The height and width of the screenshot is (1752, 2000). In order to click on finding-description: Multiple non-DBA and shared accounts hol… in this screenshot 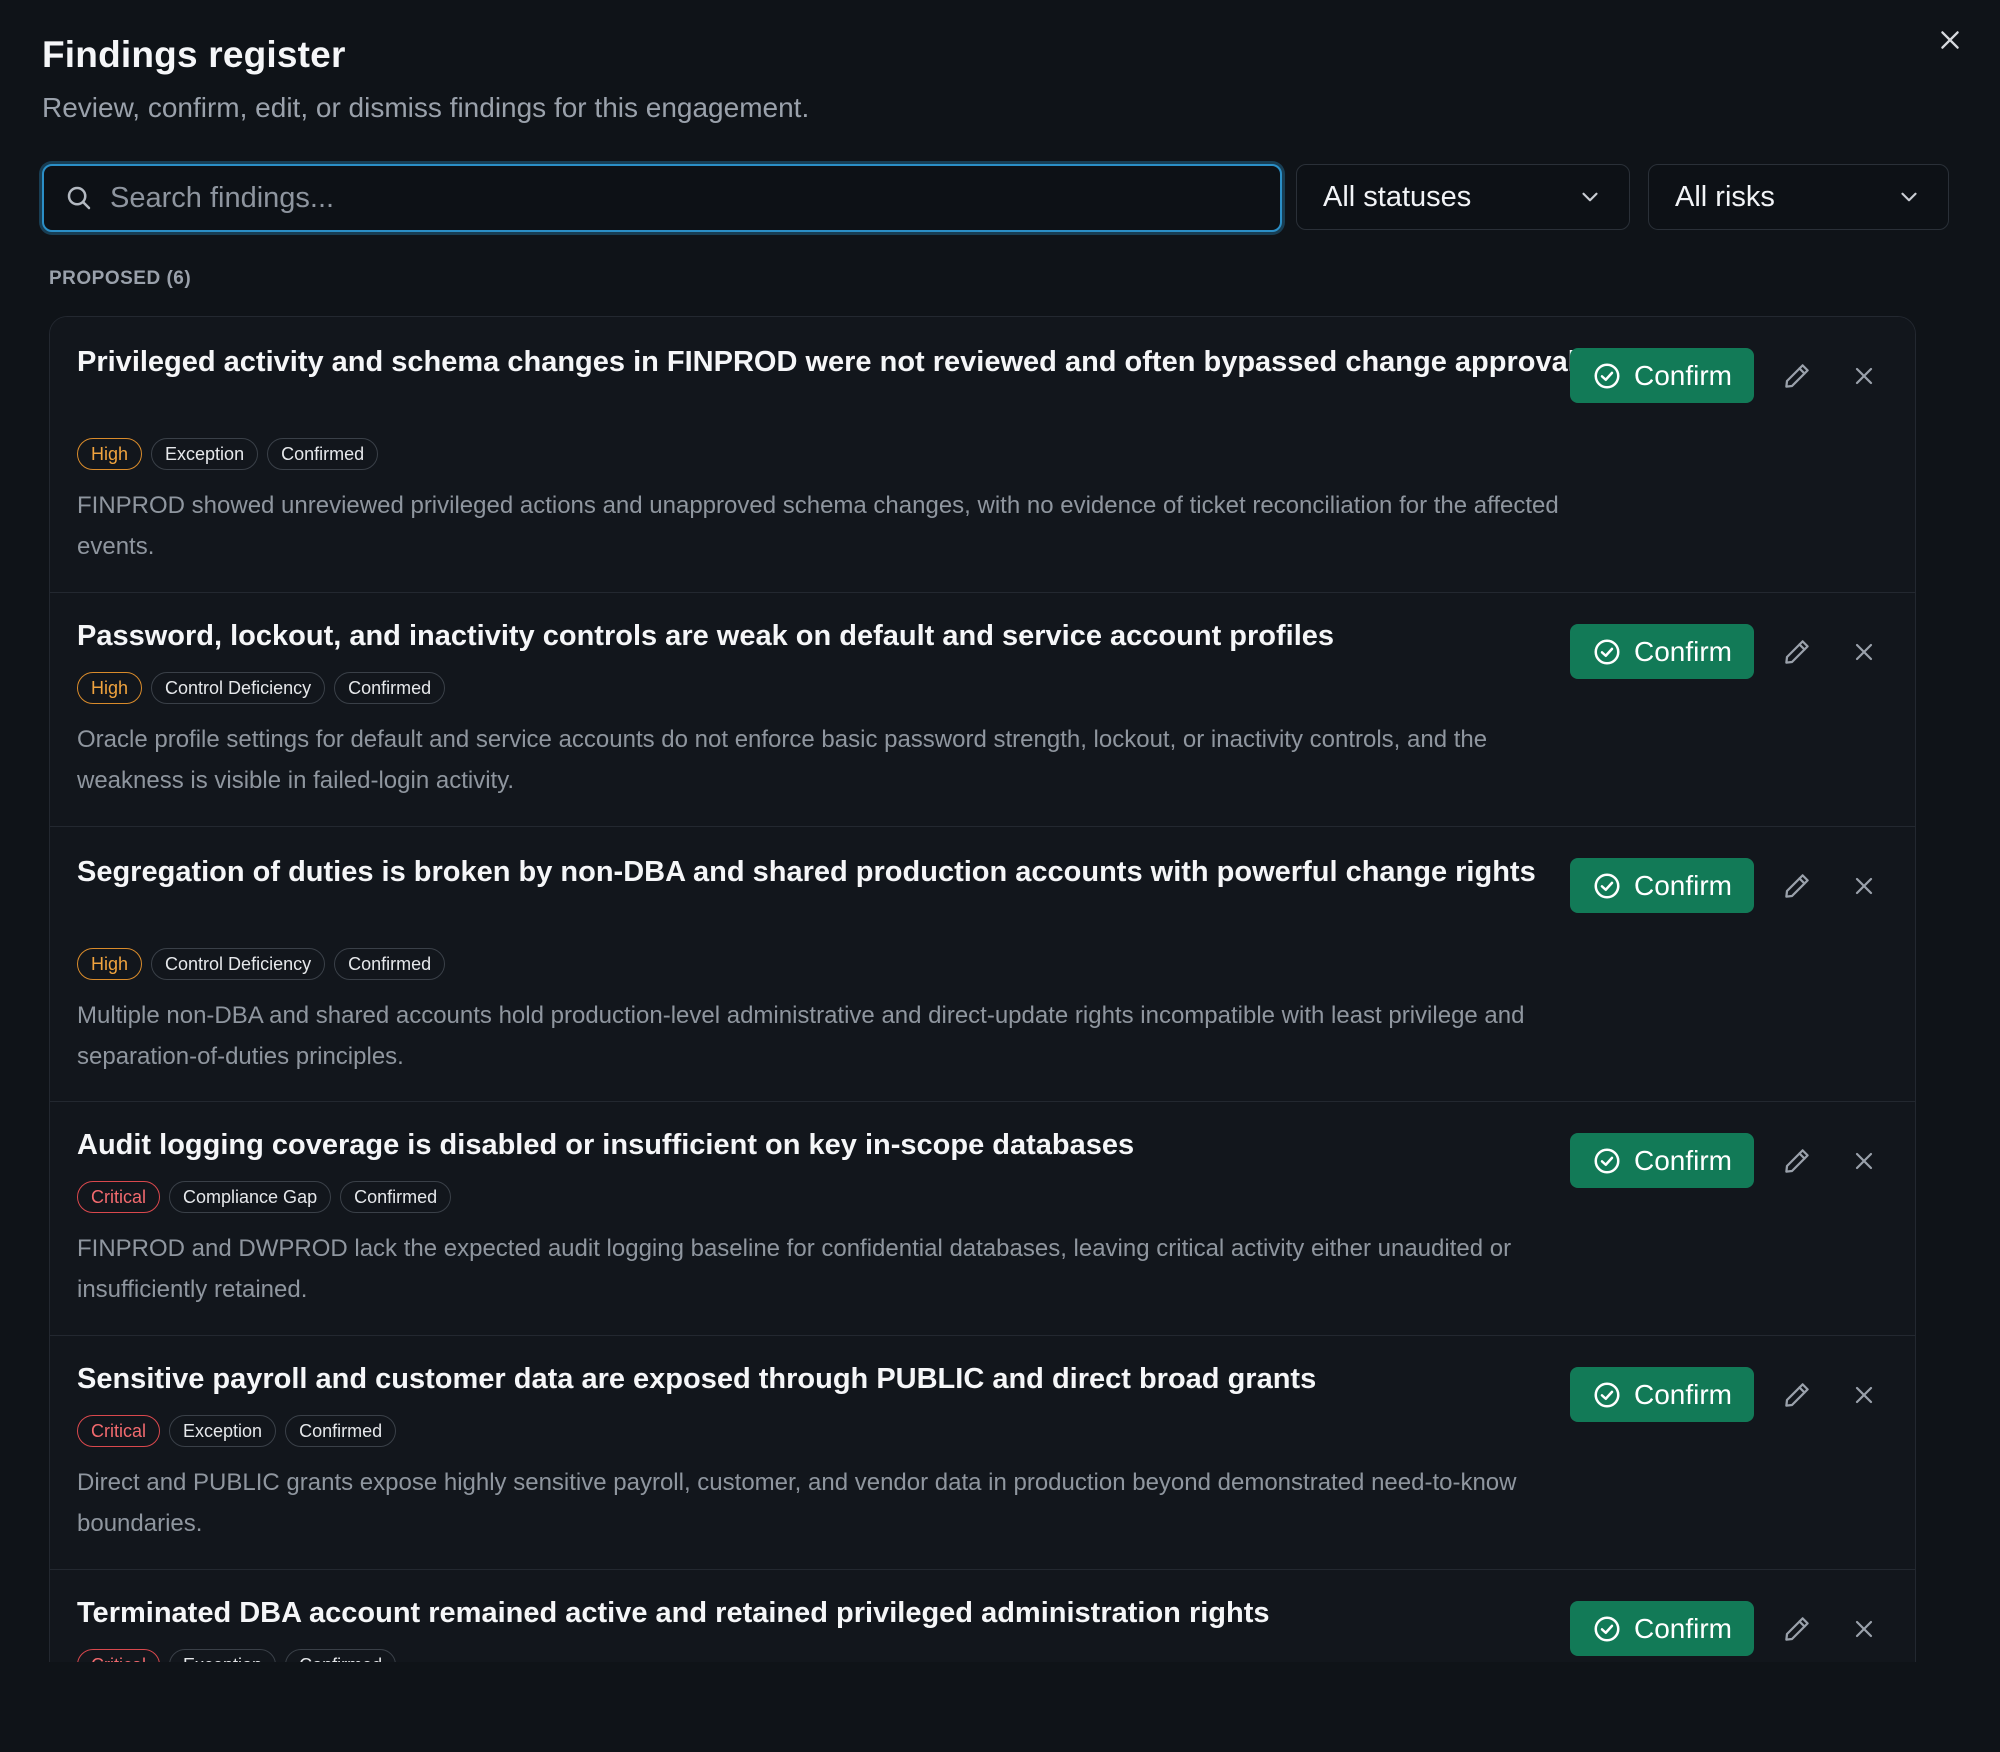, I will do `click(801, 1036)`.